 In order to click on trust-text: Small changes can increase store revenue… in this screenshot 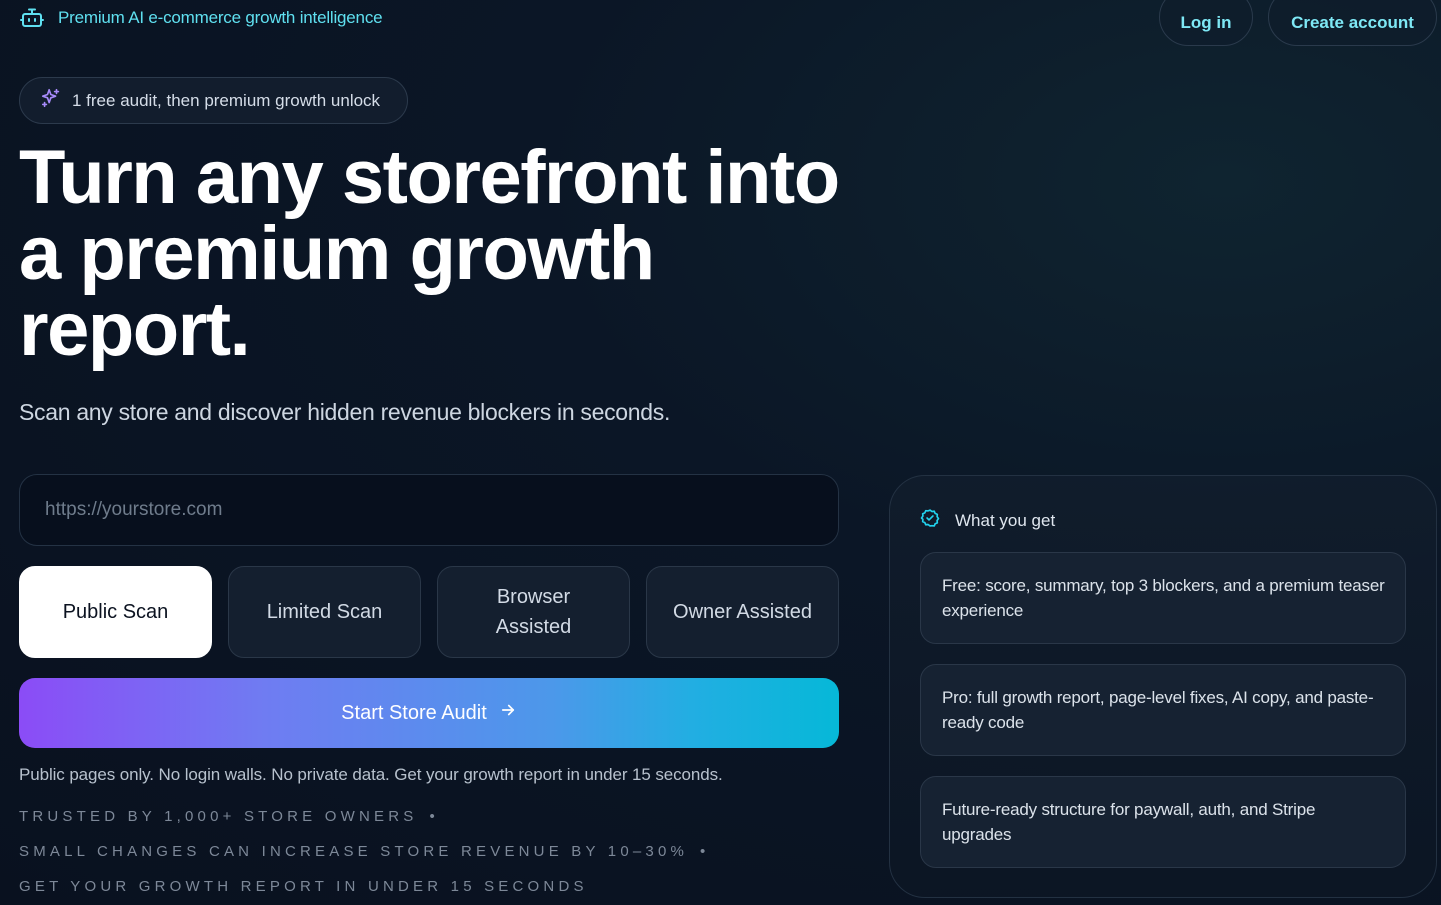, I will do `click(354, 851)`.